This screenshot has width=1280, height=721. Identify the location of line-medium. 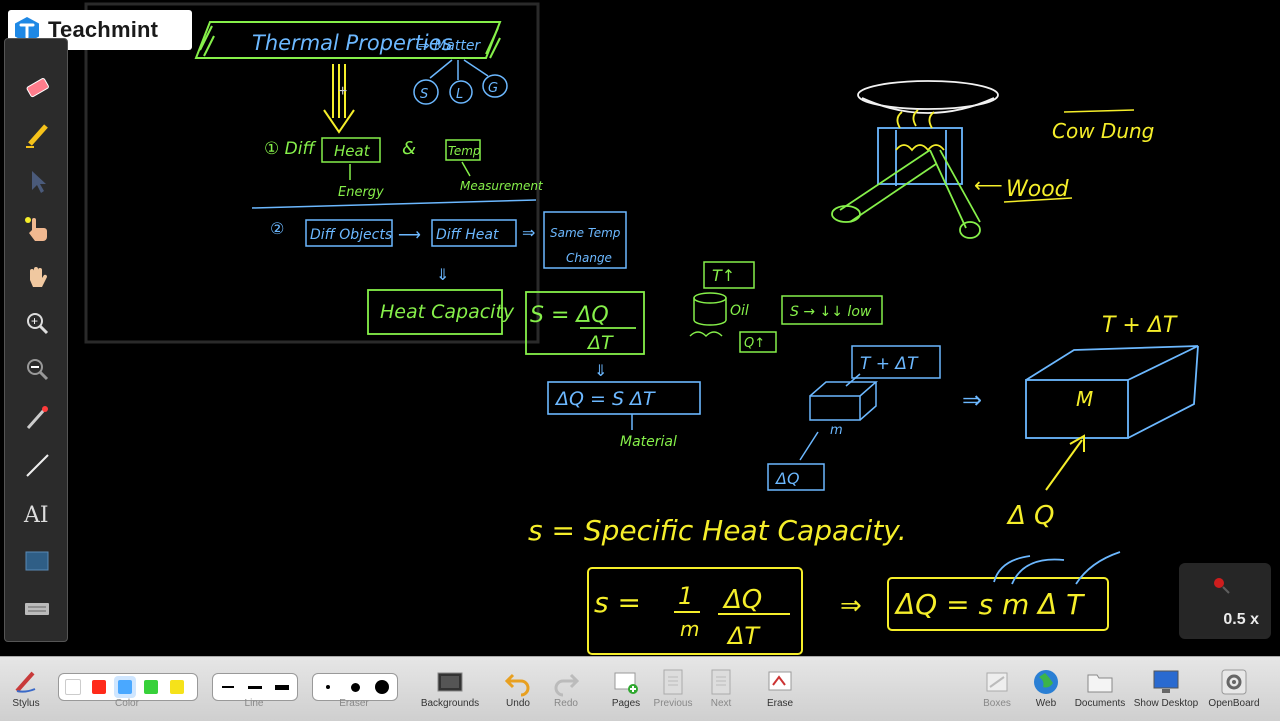
(255, 687).